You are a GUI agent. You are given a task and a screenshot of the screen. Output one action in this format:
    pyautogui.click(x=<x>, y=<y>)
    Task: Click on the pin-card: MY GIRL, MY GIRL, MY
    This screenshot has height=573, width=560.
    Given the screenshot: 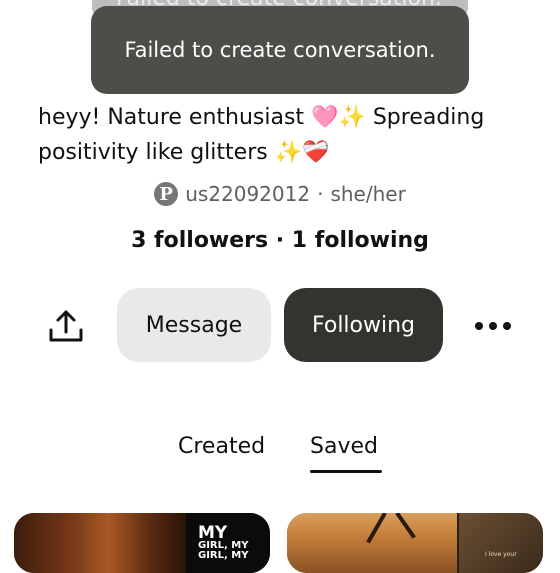 What is the action you would take?
    pyautogui.click(x=142, y=543)
    